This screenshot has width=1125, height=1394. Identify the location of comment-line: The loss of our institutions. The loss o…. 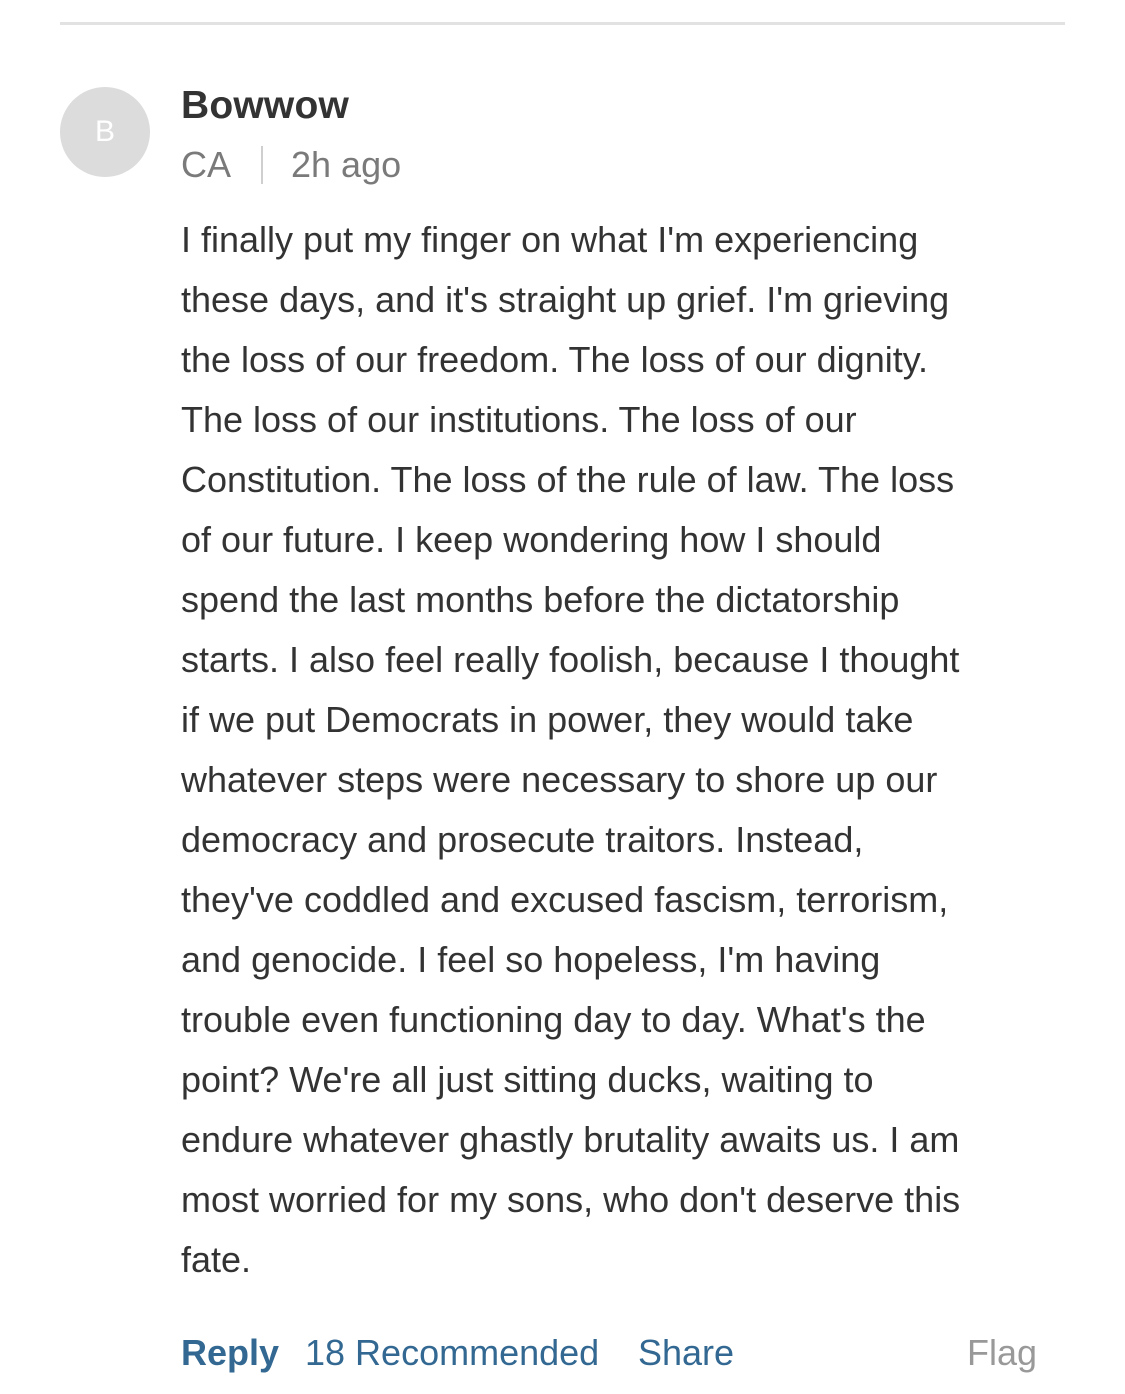
(519, 419).